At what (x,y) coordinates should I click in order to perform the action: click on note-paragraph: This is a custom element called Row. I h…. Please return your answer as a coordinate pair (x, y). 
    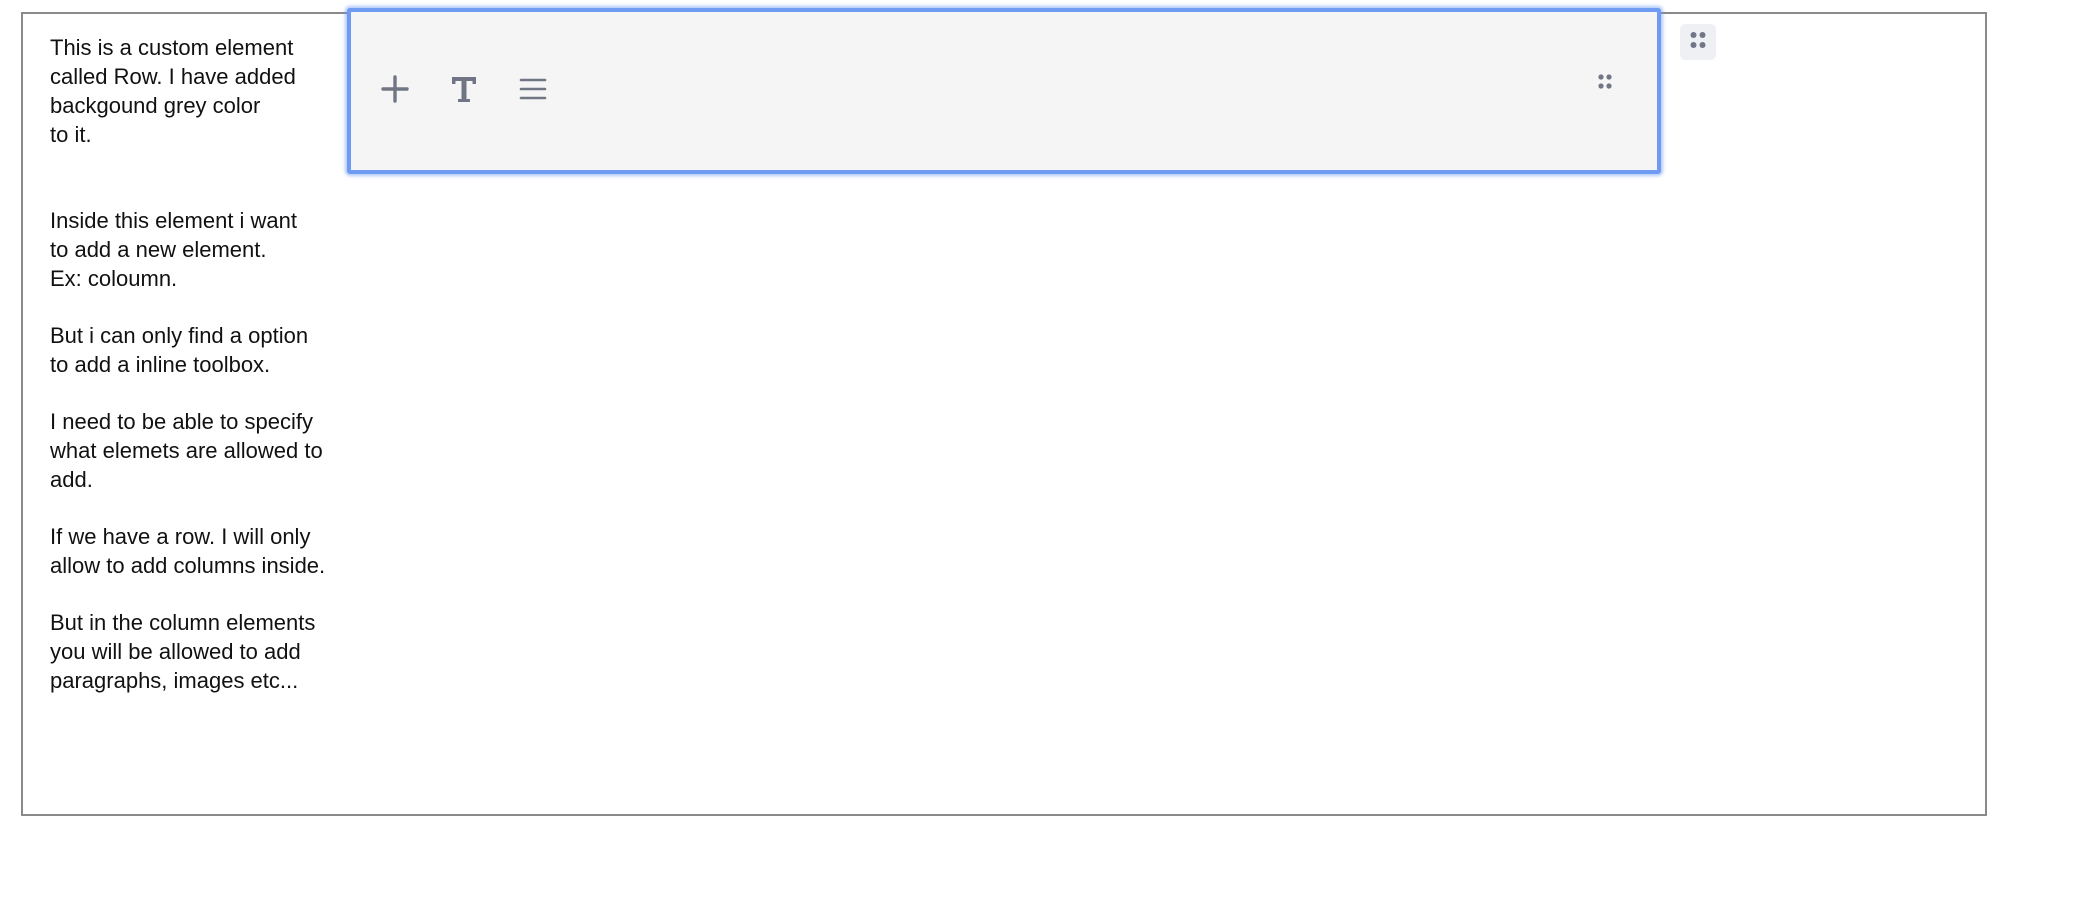
    Looking at the image, I should click on (173, 91).